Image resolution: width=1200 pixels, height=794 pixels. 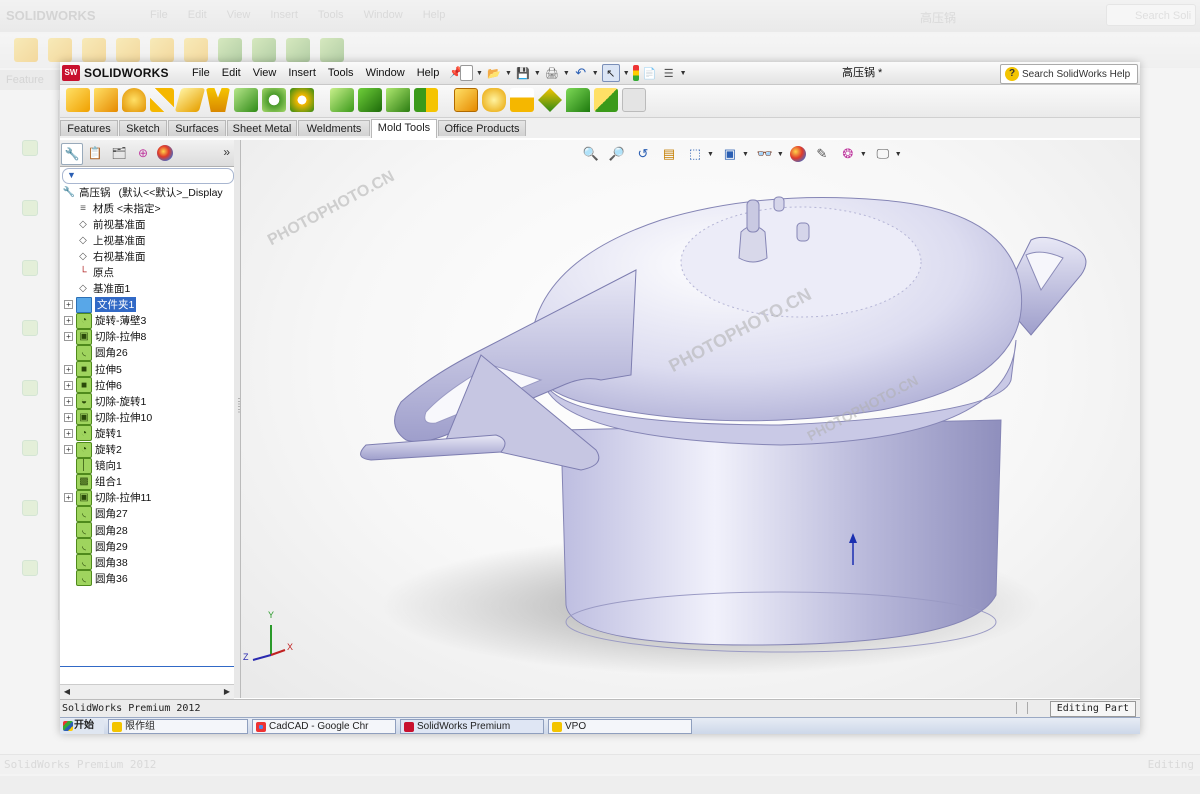 I want to click on rollback-bar, so click(x=147, y=666).